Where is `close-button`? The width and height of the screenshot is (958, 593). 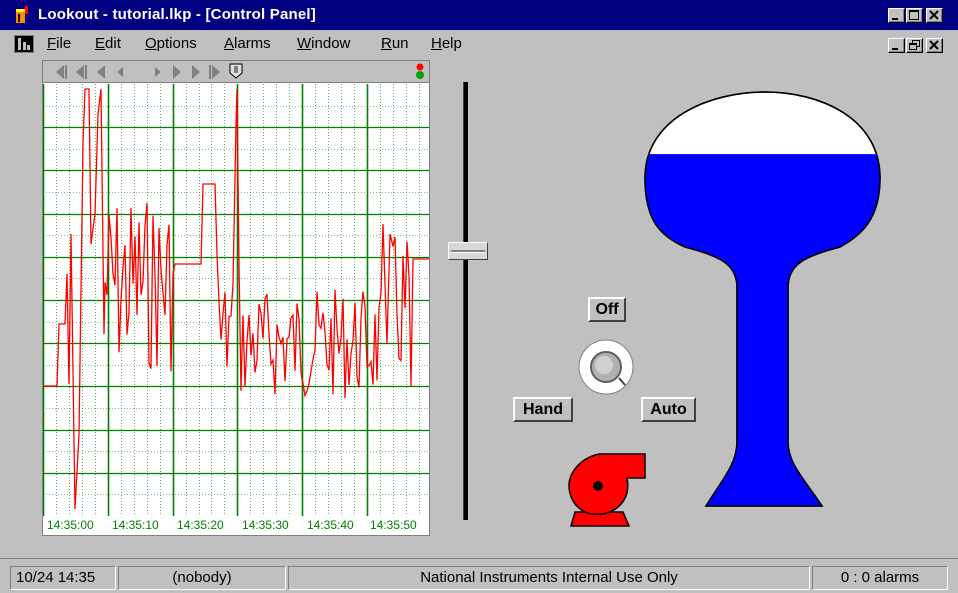 close-button is located at coordinates (934, 15).